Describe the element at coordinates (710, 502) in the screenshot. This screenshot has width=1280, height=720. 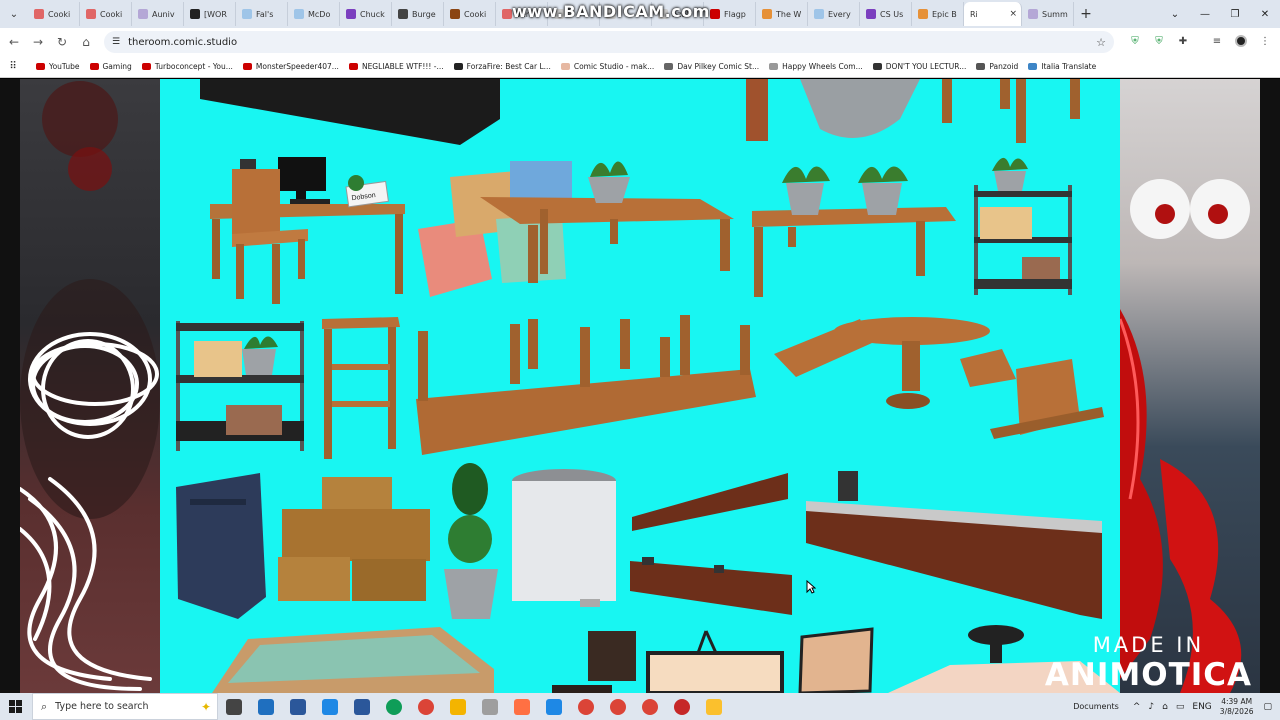
I see `wood-ramp` at that location.